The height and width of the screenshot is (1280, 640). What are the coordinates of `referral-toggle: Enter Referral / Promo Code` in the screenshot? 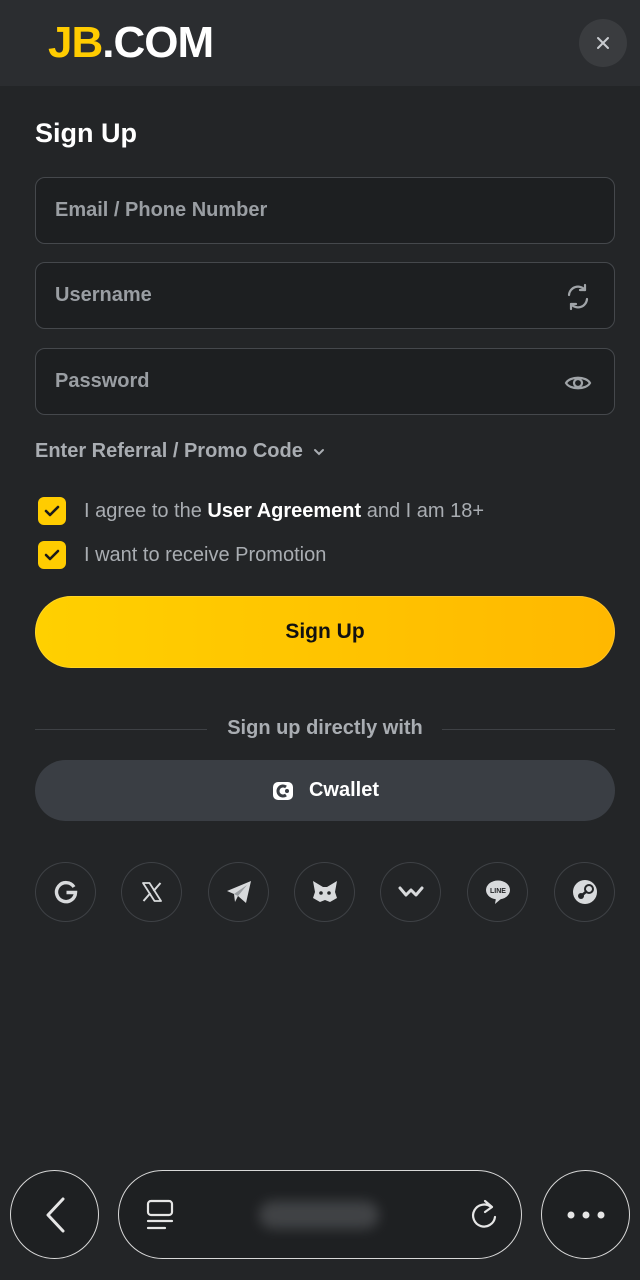 It's located at (180, 451).